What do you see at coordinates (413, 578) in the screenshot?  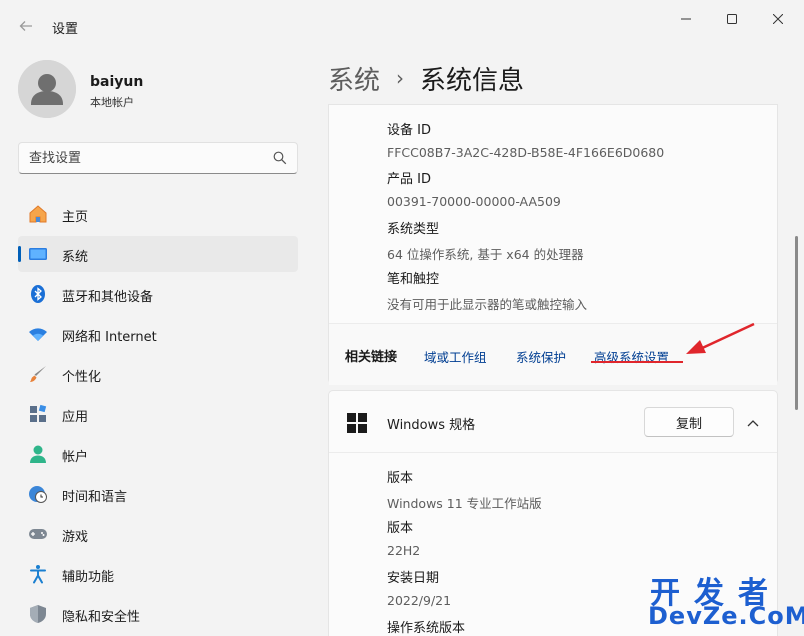 I see `install-date-label: 安装日期` at bounding box center [413, 578].